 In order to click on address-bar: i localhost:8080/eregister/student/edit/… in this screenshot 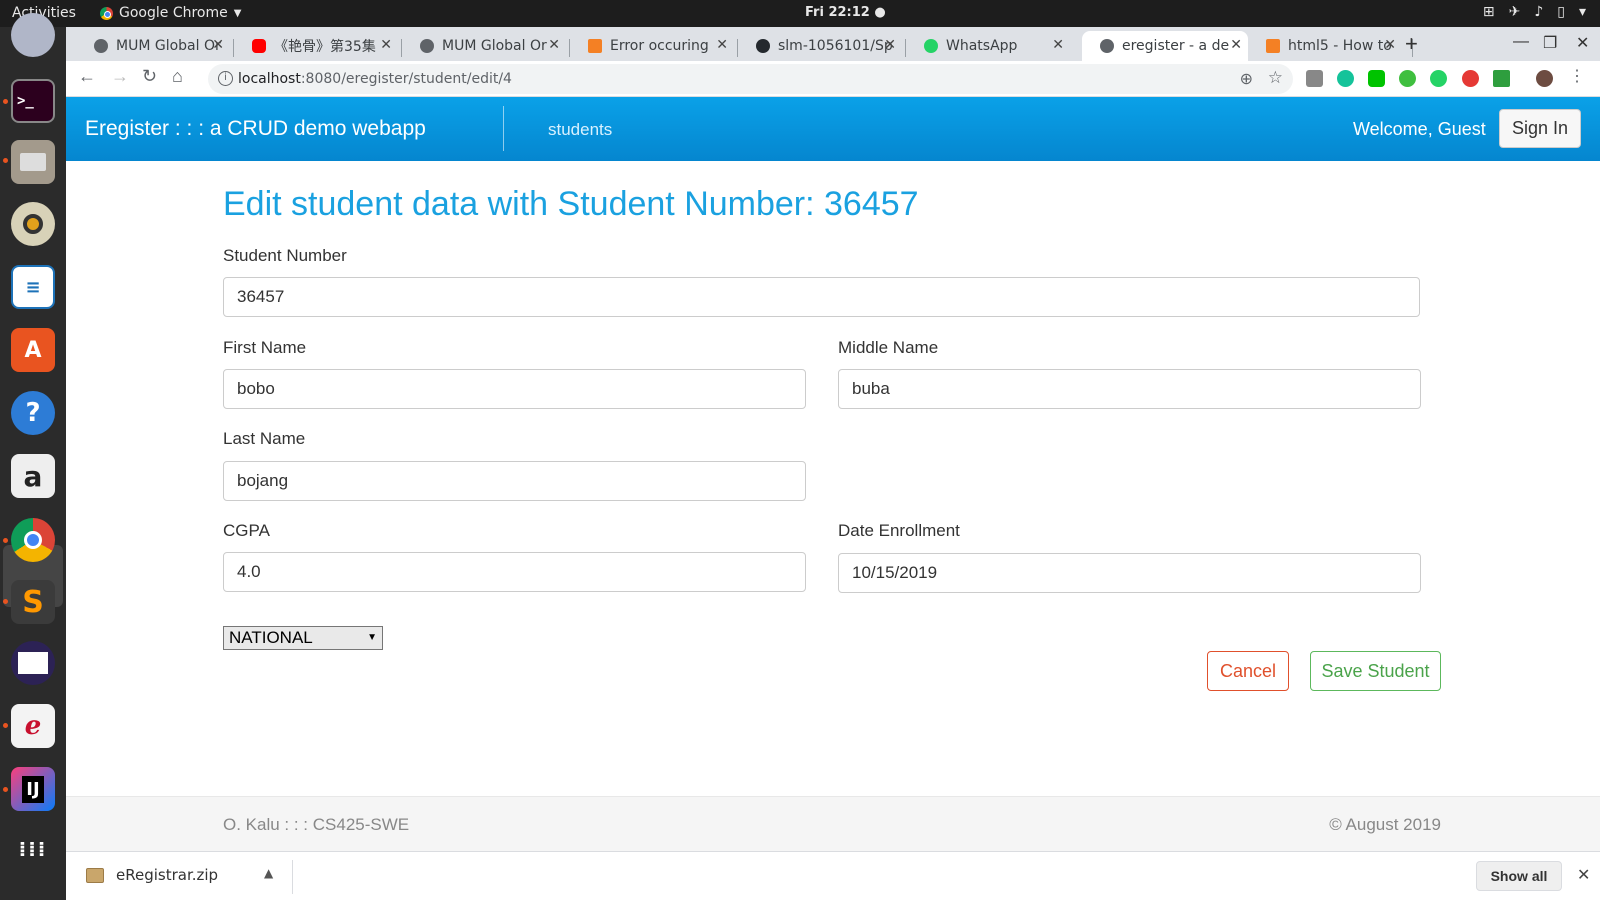, I will do `click(750, 79)`.